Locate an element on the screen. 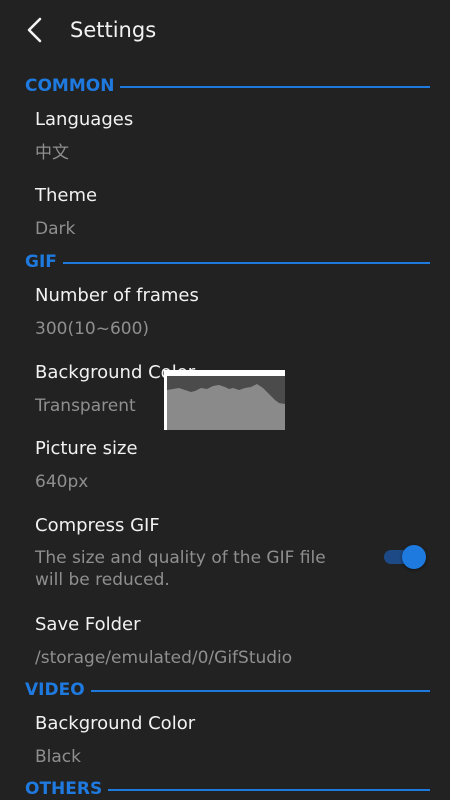 The image size is (450, 800). section-header-video: VIDEO is located at coordinates (227, 690).